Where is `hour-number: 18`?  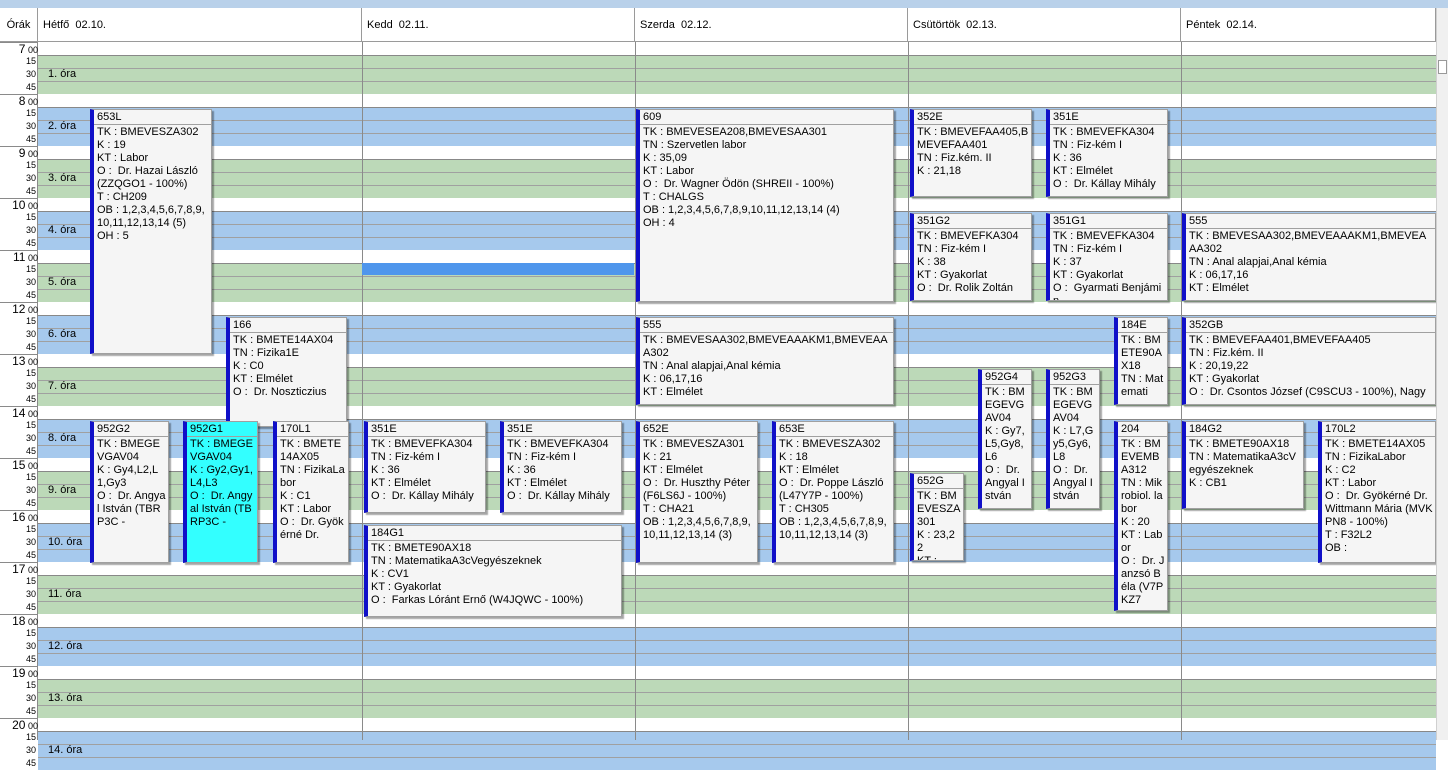 hour-number: 18 is located at coordinates (19, 621).